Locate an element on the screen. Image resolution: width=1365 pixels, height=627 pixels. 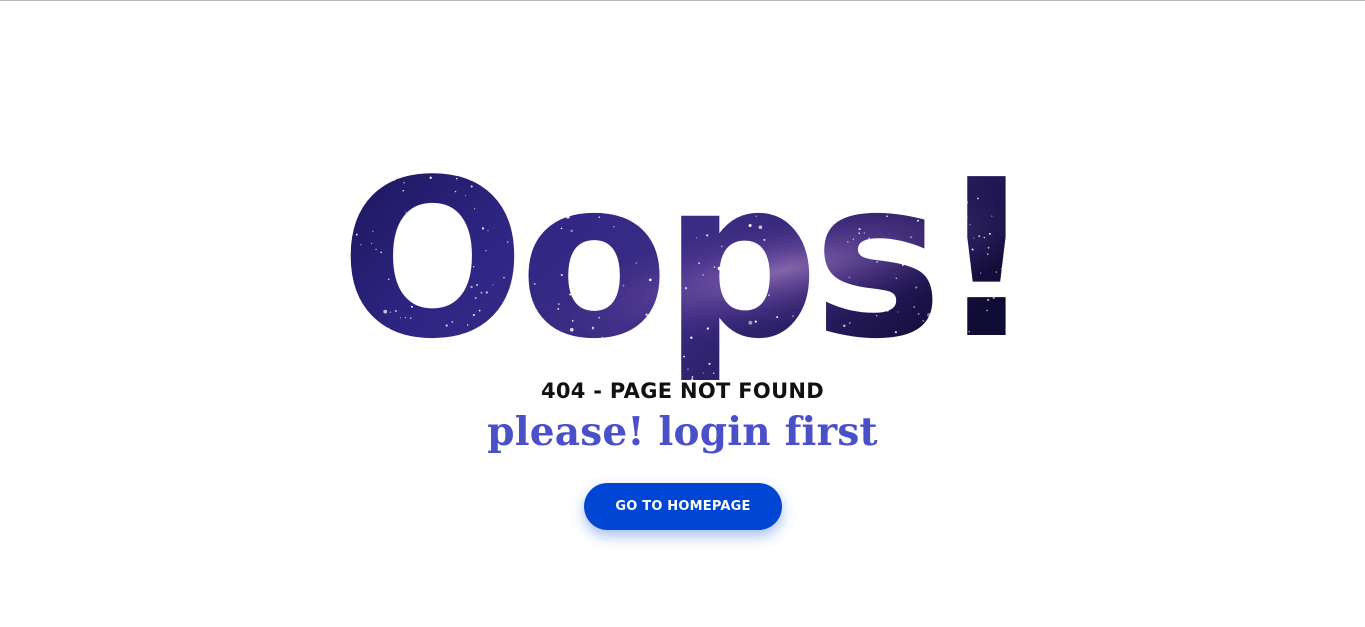
error-code-text: 404 - PAGE NOT FOUND is located at coordinates (682, 391).